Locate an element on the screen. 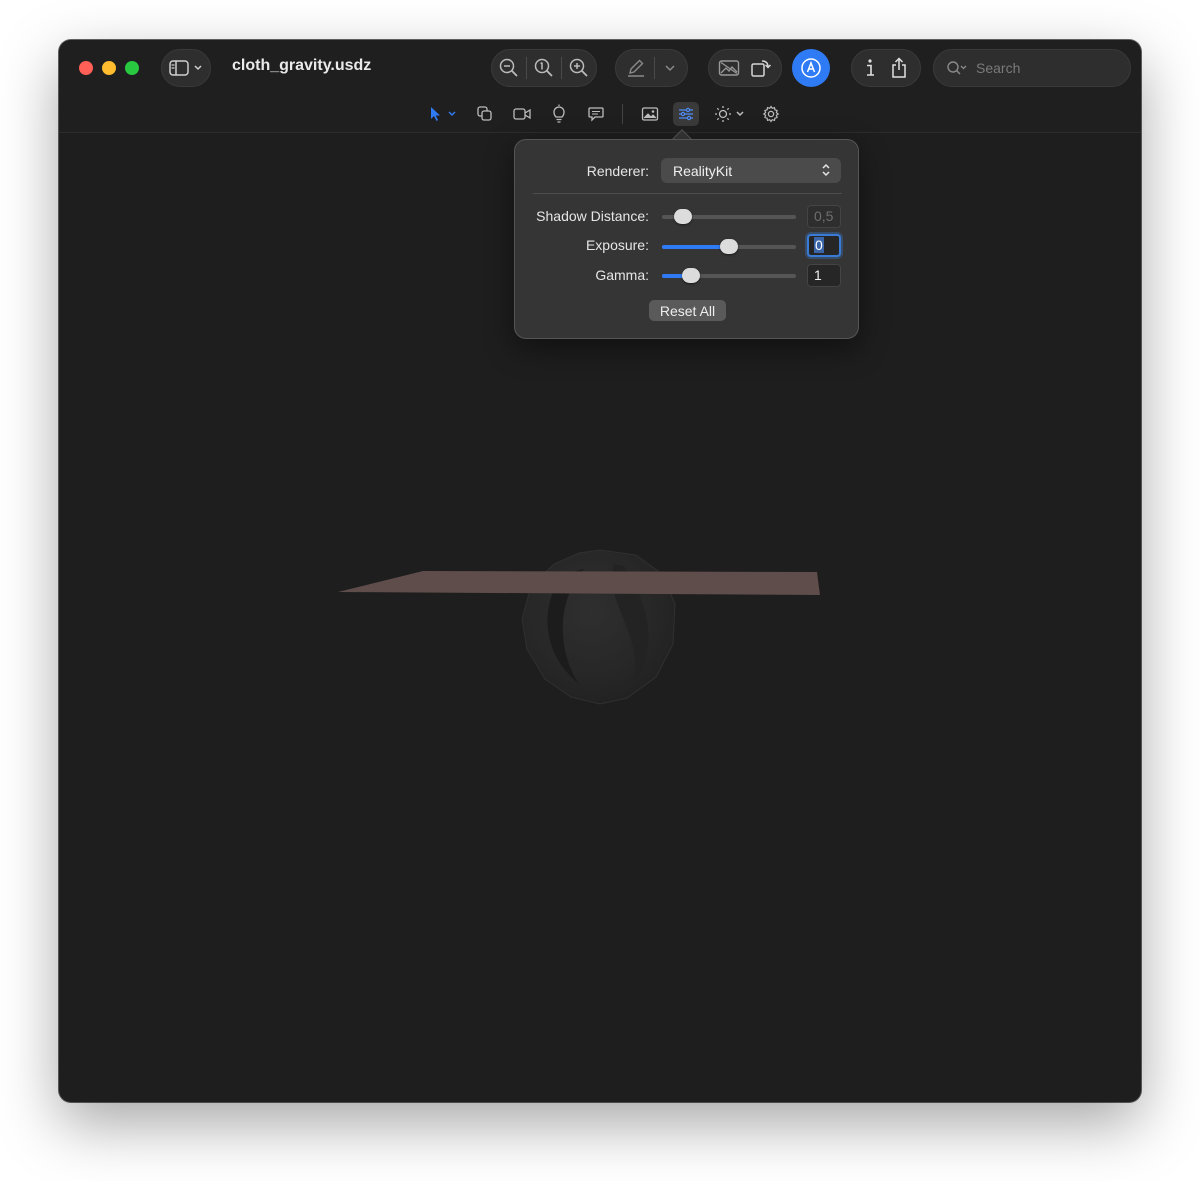 Image resolution: width=1200 pixels, height=1181 pixels. markup-button is located at coordinates (636, 68).